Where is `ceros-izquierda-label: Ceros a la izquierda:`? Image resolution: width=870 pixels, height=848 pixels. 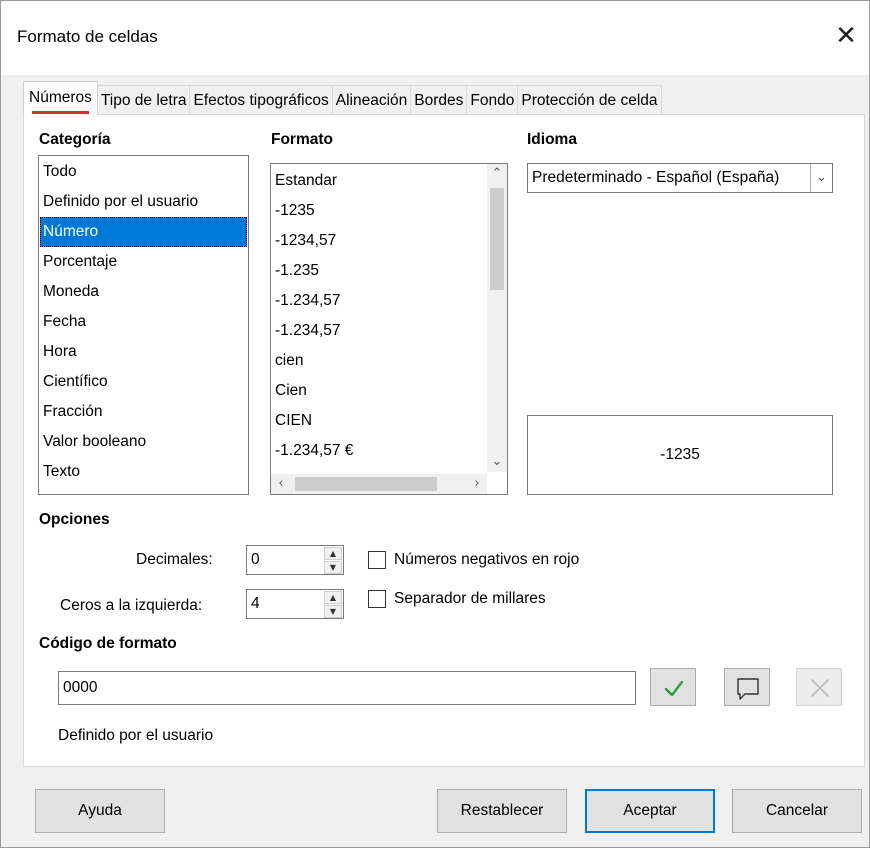
ceros-izquierda-label: Ceros a la izquierda: is located at coordinates (131, 605).